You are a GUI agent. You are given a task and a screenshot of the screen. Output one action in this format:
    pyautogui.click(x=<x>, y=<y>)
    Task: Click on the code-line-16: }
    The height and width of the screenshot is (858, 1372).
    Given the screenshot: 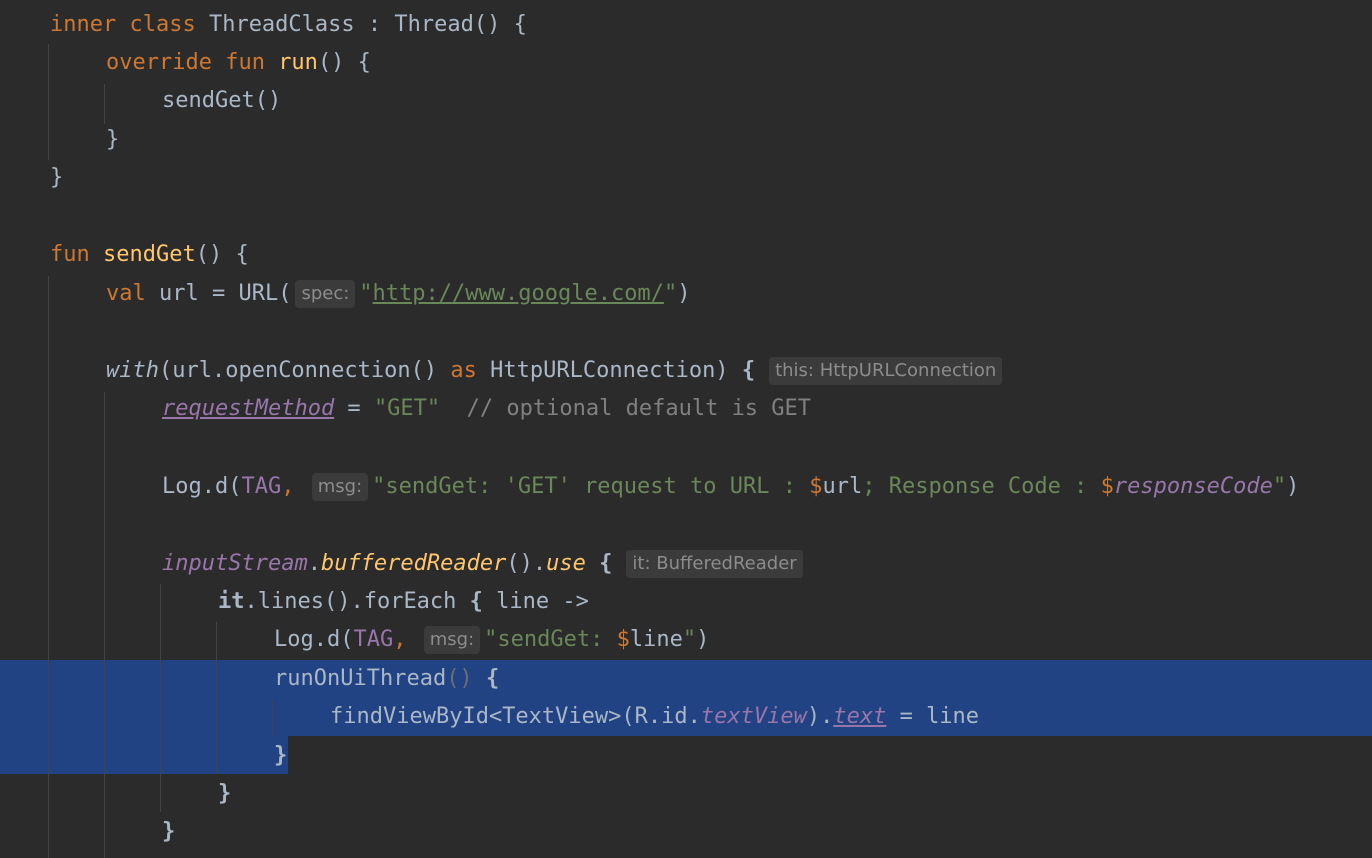 What is the action you would take?
    pyautogui.click(x=686, y=756)
    